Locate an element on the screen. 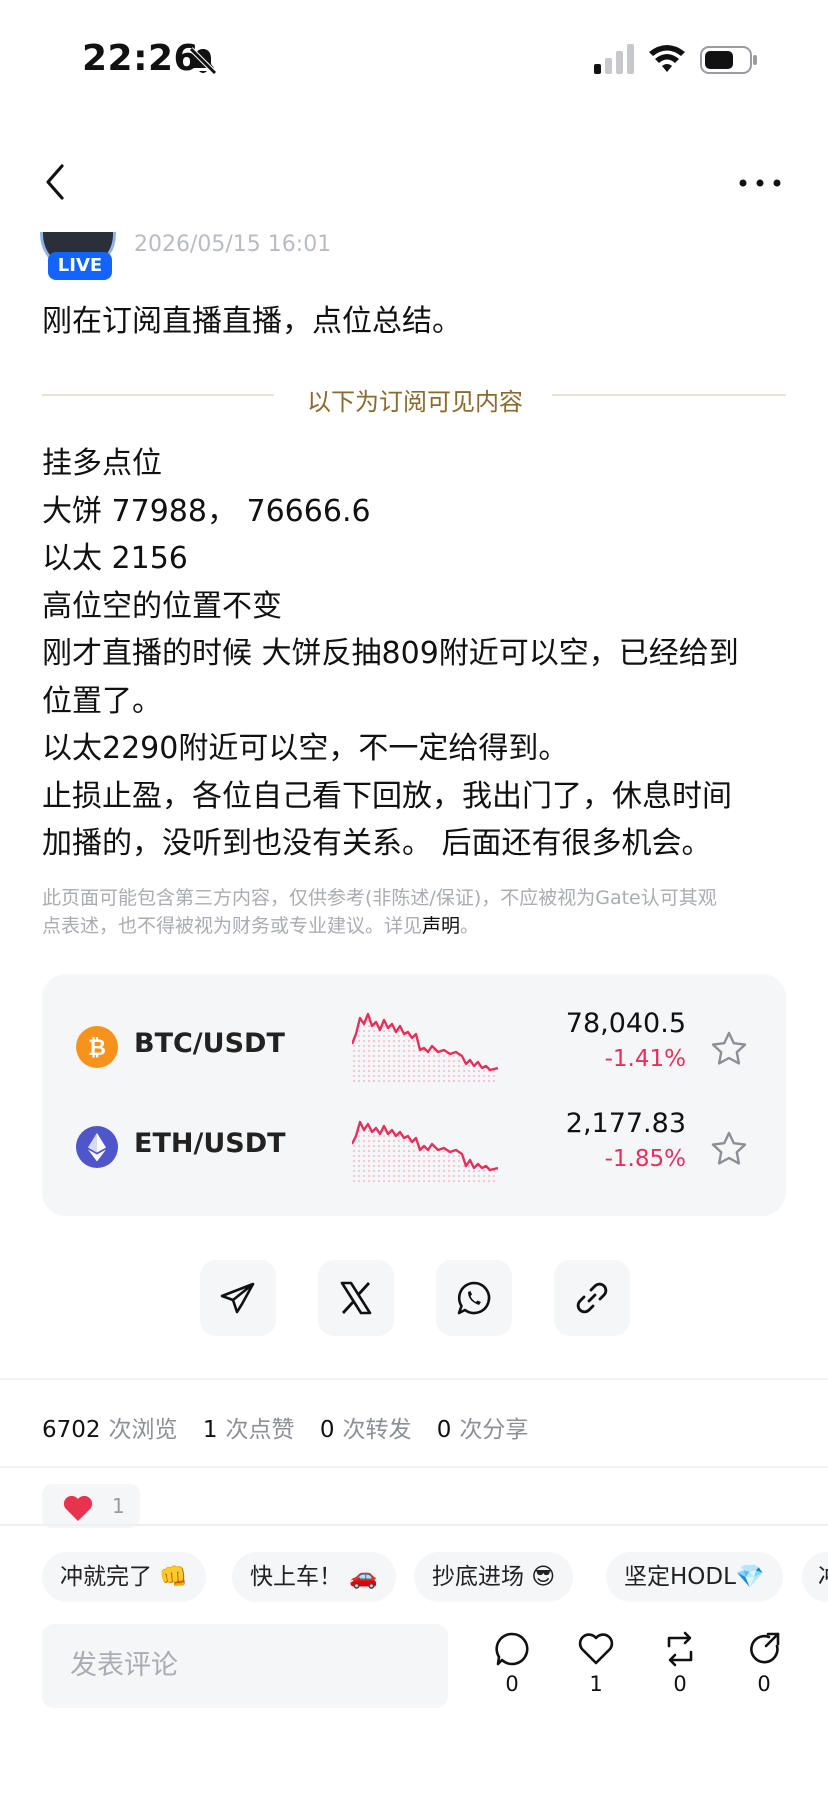 The height and width of the screenshot is (1796, 828). repost-count: 0 is located at coordinates (680, 1684).